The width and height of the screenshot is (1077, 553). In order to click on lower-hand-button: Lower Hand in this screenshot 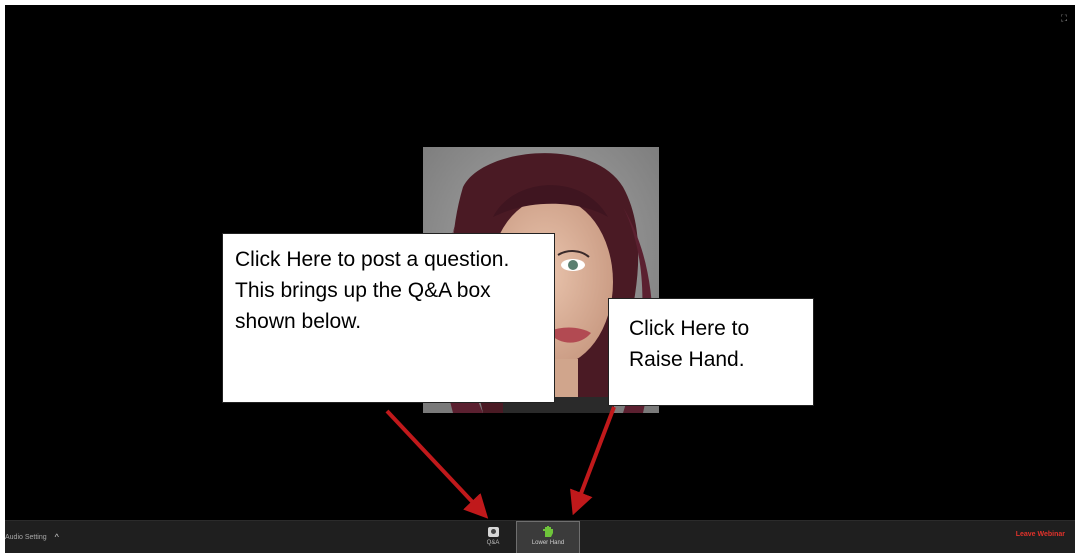, I will do `click(548, 537)`.